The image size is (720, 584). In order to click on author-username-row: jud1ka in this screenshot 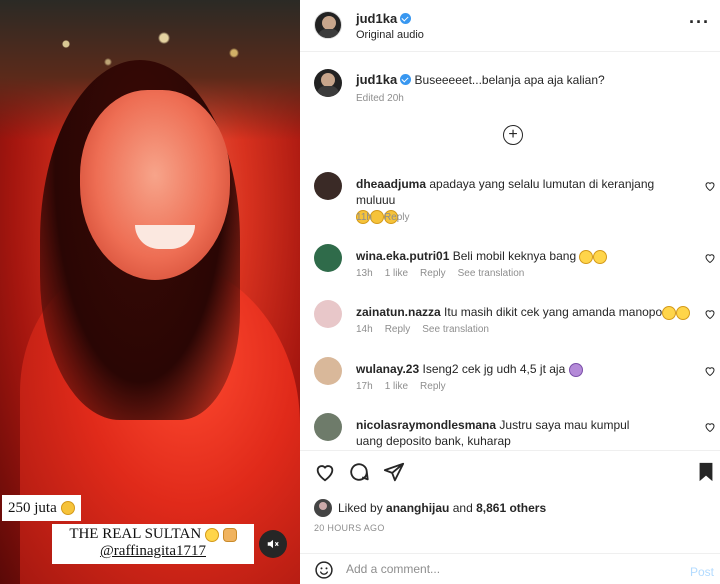, I will do `click(384, 18)`.